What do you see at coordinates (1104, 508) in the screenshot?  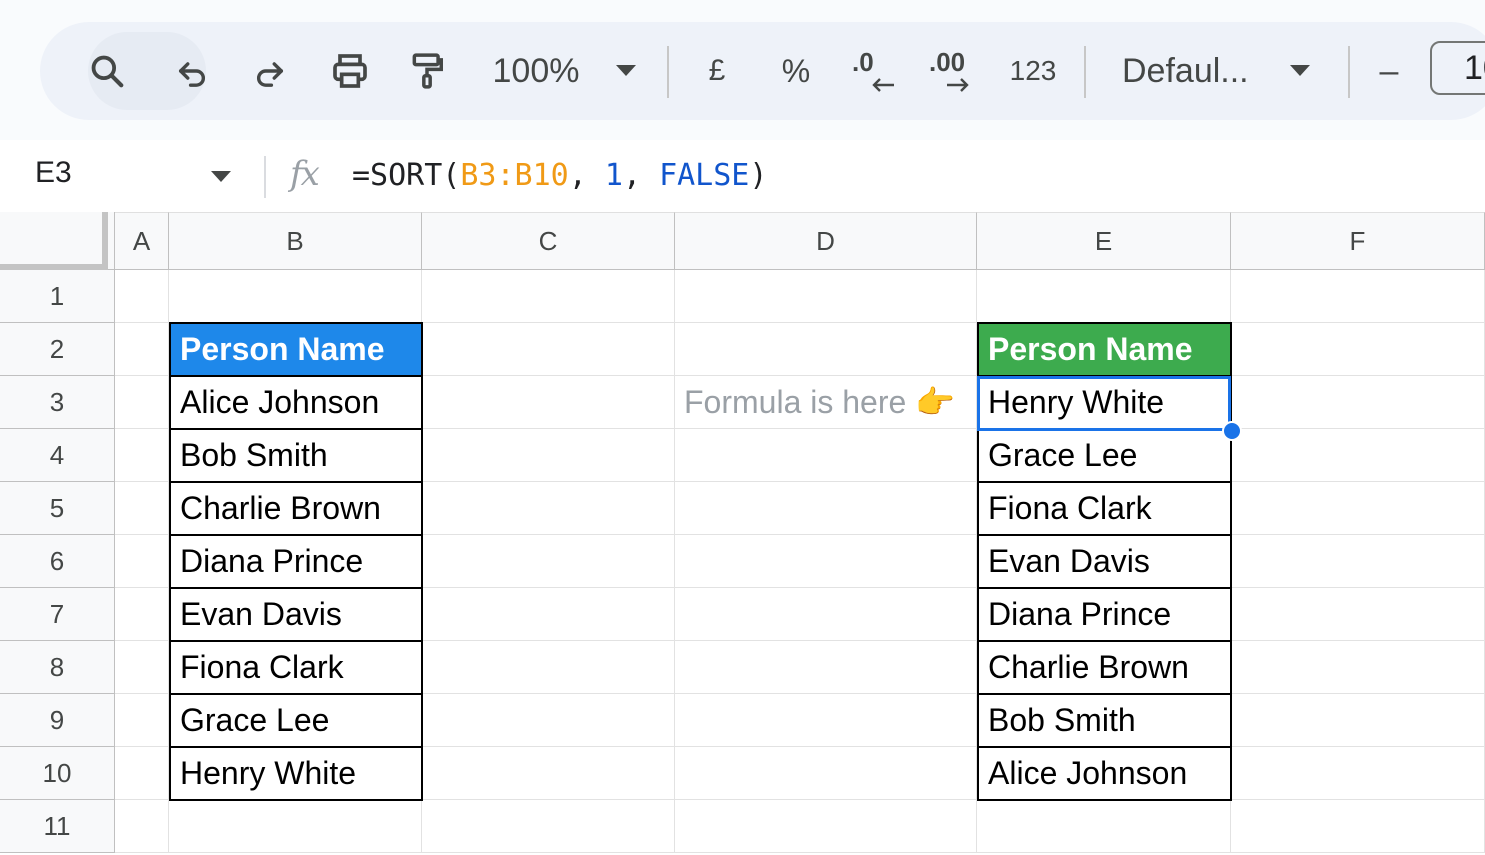 I see `result-name-cell: Fiona Clark` at bounding box center [1104, 508].